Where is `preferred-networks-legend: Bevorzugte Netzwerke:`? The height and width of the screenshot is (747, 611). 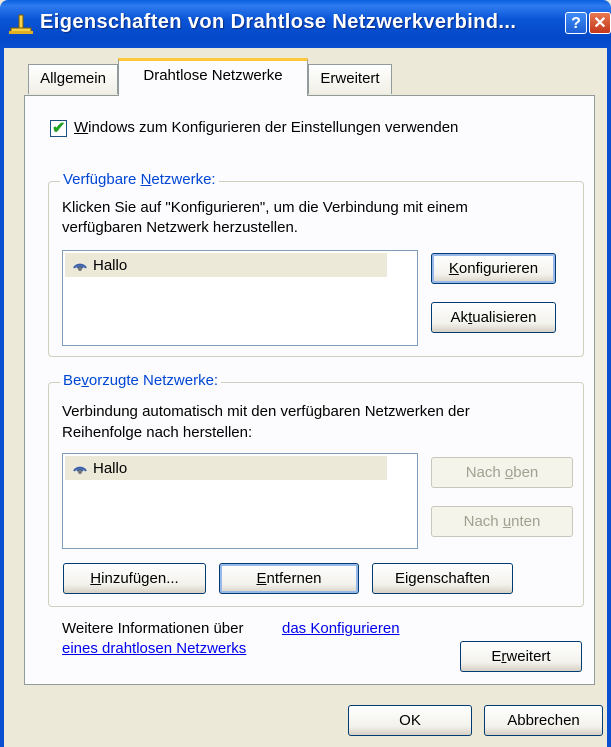 preferred-networks-legend: Bevorzugte Netzwerke: is located at coordinates (141, 380).